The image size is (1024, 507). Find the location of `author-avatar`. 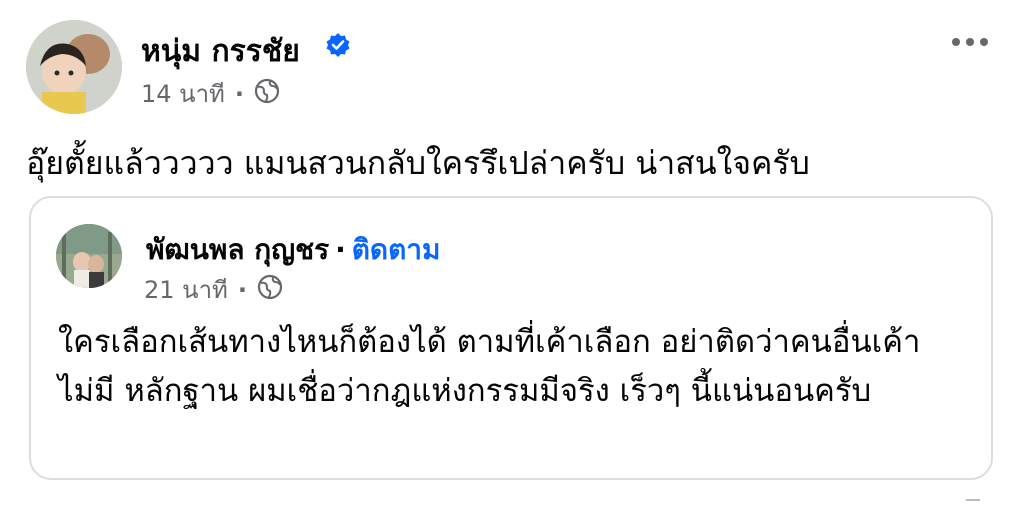

author-avatar is located at coordinates (74, 67).